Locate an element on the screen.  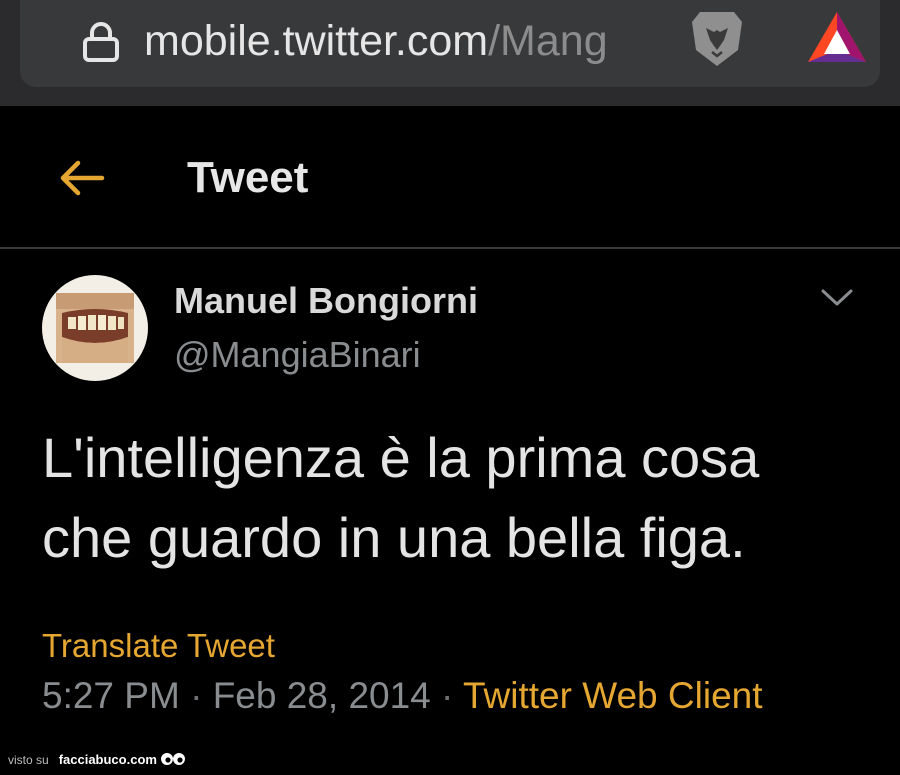
watermark-prefix: visto su is located at coordinates (28, 760).